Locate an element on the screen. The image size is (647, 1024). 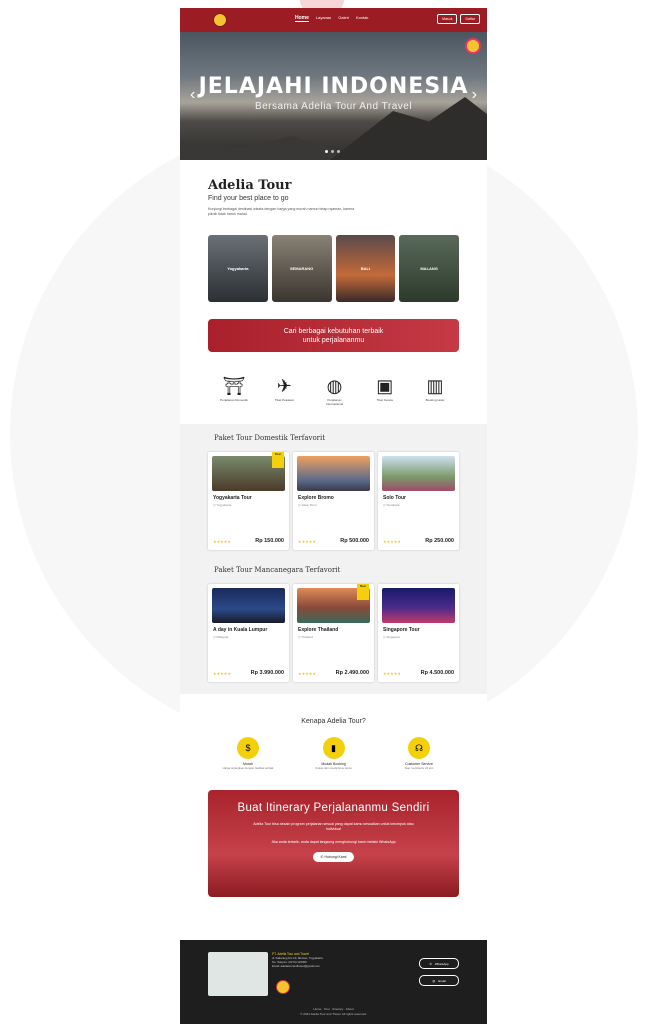
service-label: Tiket Pesawat is located at coordinates (284, 400).